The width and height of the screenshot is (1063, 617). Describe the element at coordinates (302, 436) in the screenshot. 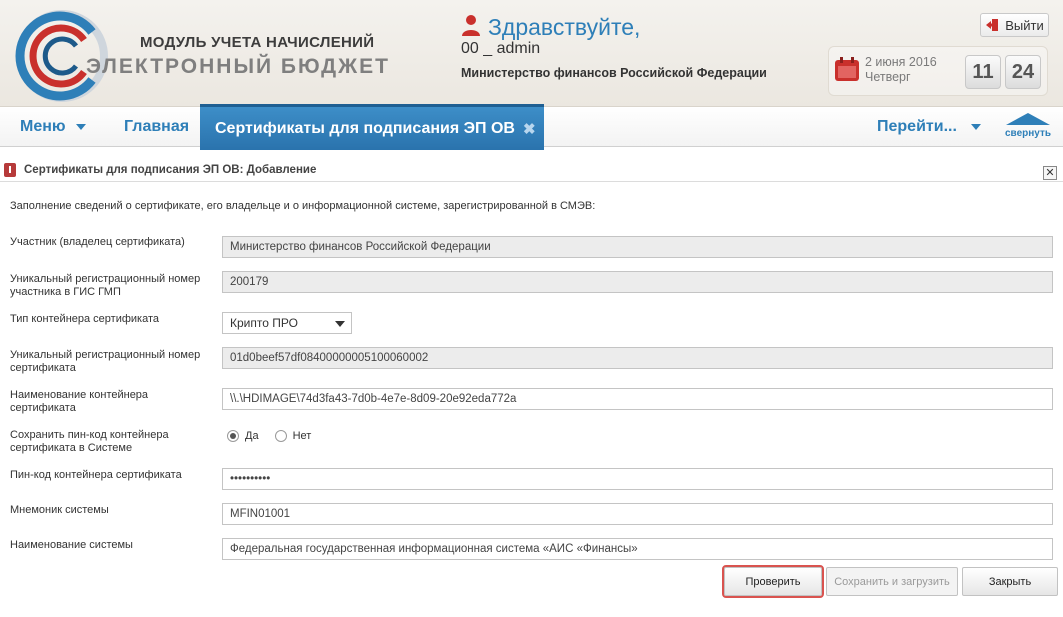

I see `save-pin-no-label: Нет` at that location.